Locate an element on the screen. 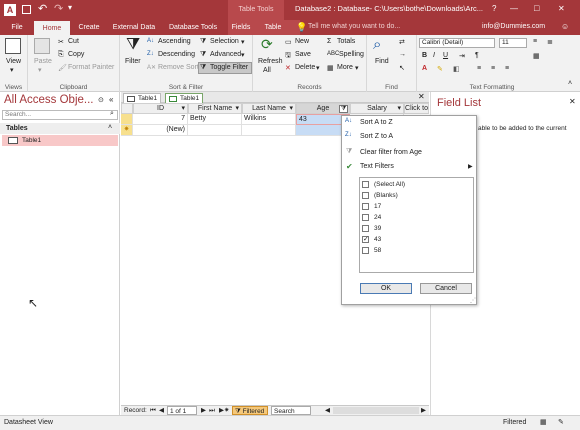 Image resolution: width=580 pixels, height=430 pixels. advanced-button: Advanced is located at coordinates (225, 54).